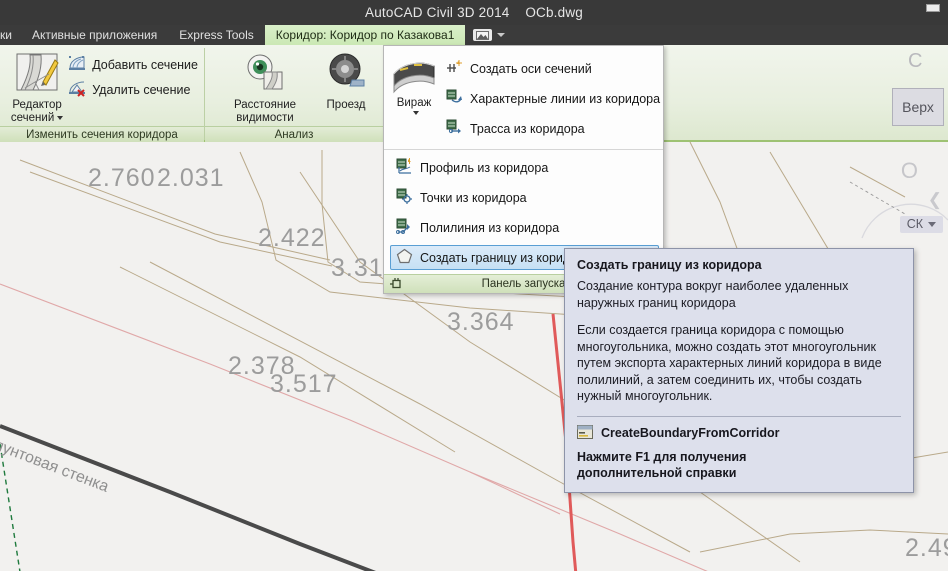 This screenshot has height=571, width=948. What do you see at coordinates (304, 384) in the screenshot?
I see `elevation-label: 3.517` at bounding box center [304, 384].